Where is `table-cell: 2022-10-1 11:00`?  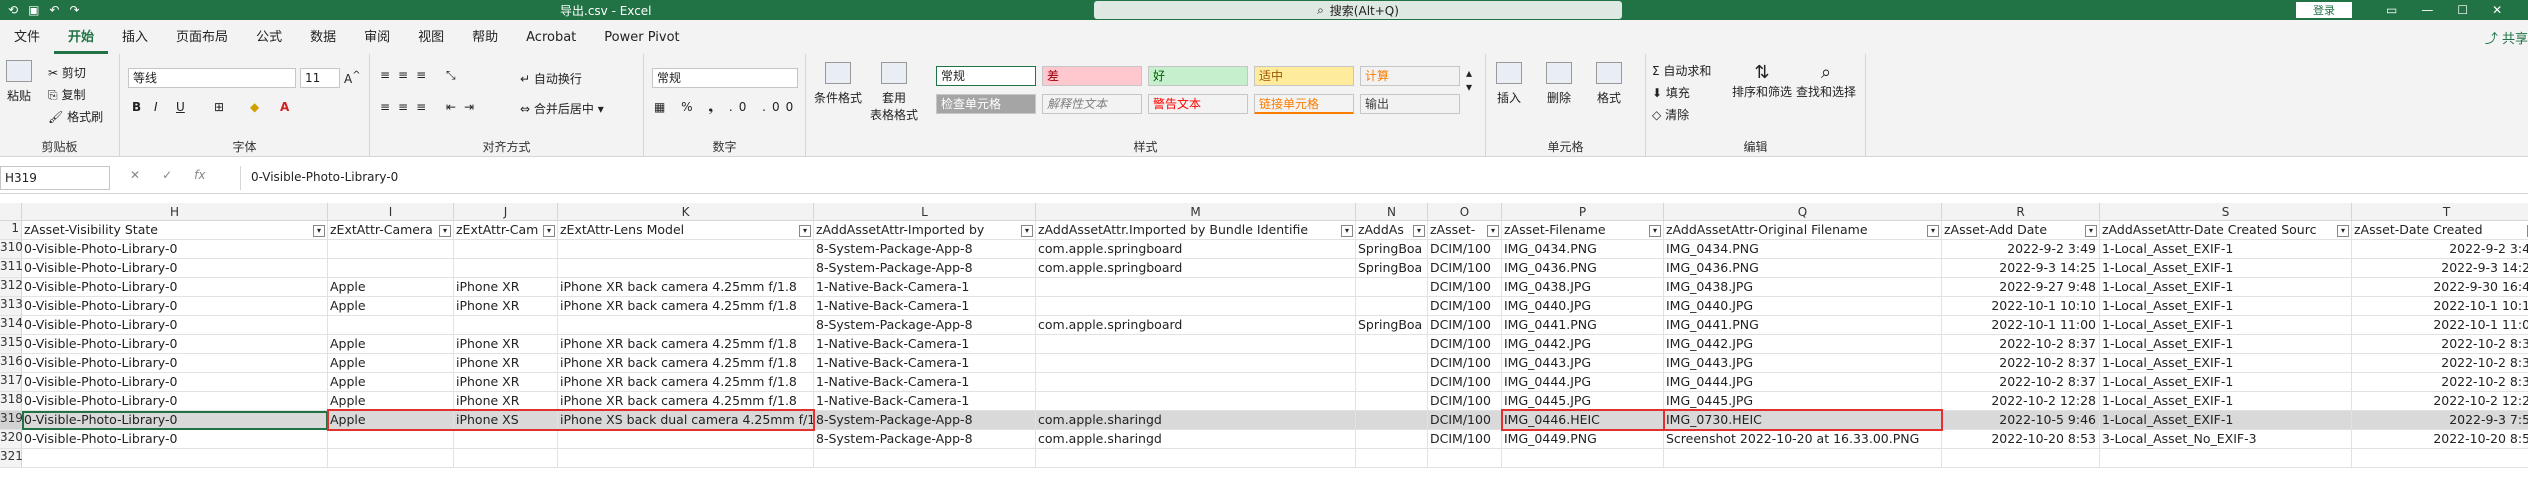
table-cell: 2022-10-1 11:00 is located at coordinates (2440, 325).